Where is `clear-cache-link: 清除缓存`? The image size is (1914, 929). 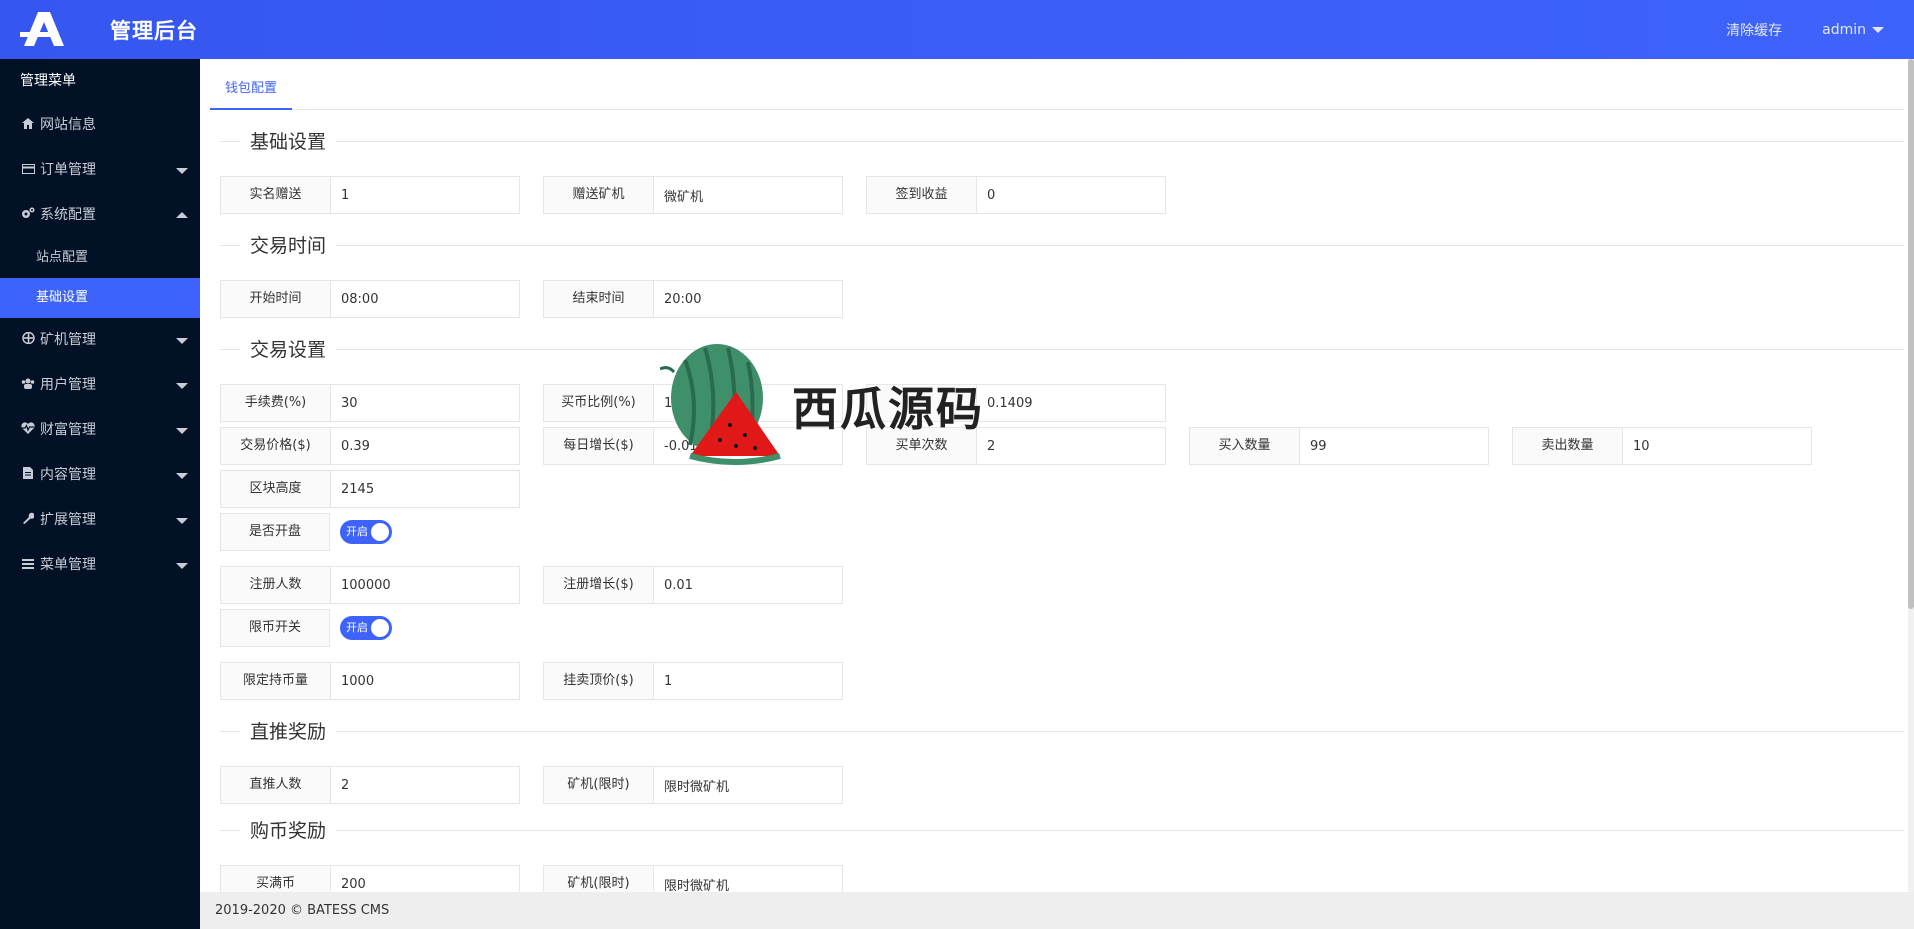
clear-cache-link: 清除缓存 is located at coordinates (1754, 30).